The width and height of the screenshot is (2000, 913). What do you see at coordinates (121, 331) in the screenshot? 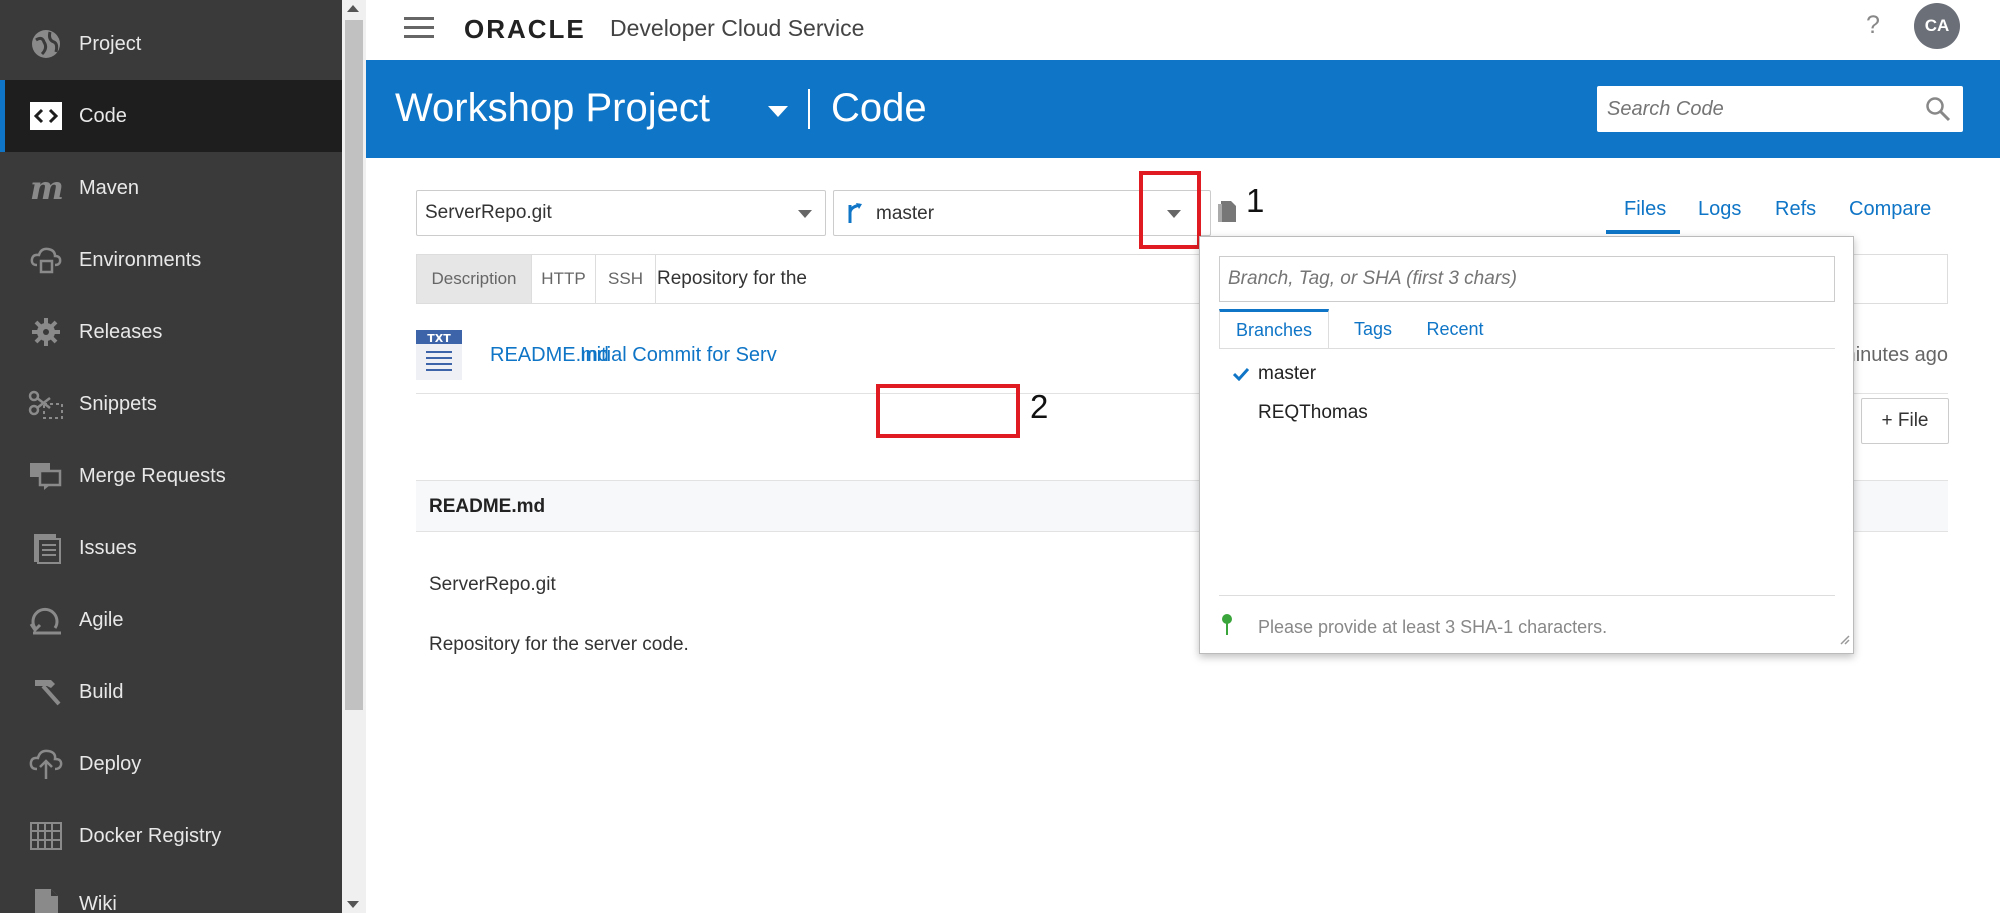
I see `sidebar-item-label: Releases` at bounding box center [121, 331].